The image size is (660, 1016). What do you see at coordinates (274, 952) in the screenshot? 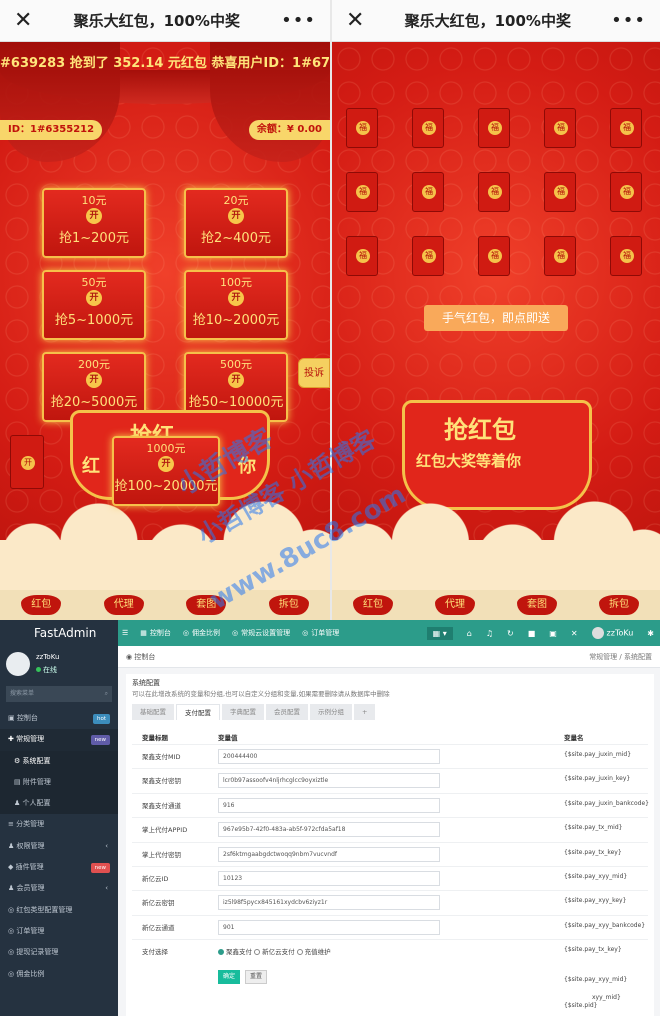
I see `radio-xyy: 新亿云支付` at bounding box center [274, 952].